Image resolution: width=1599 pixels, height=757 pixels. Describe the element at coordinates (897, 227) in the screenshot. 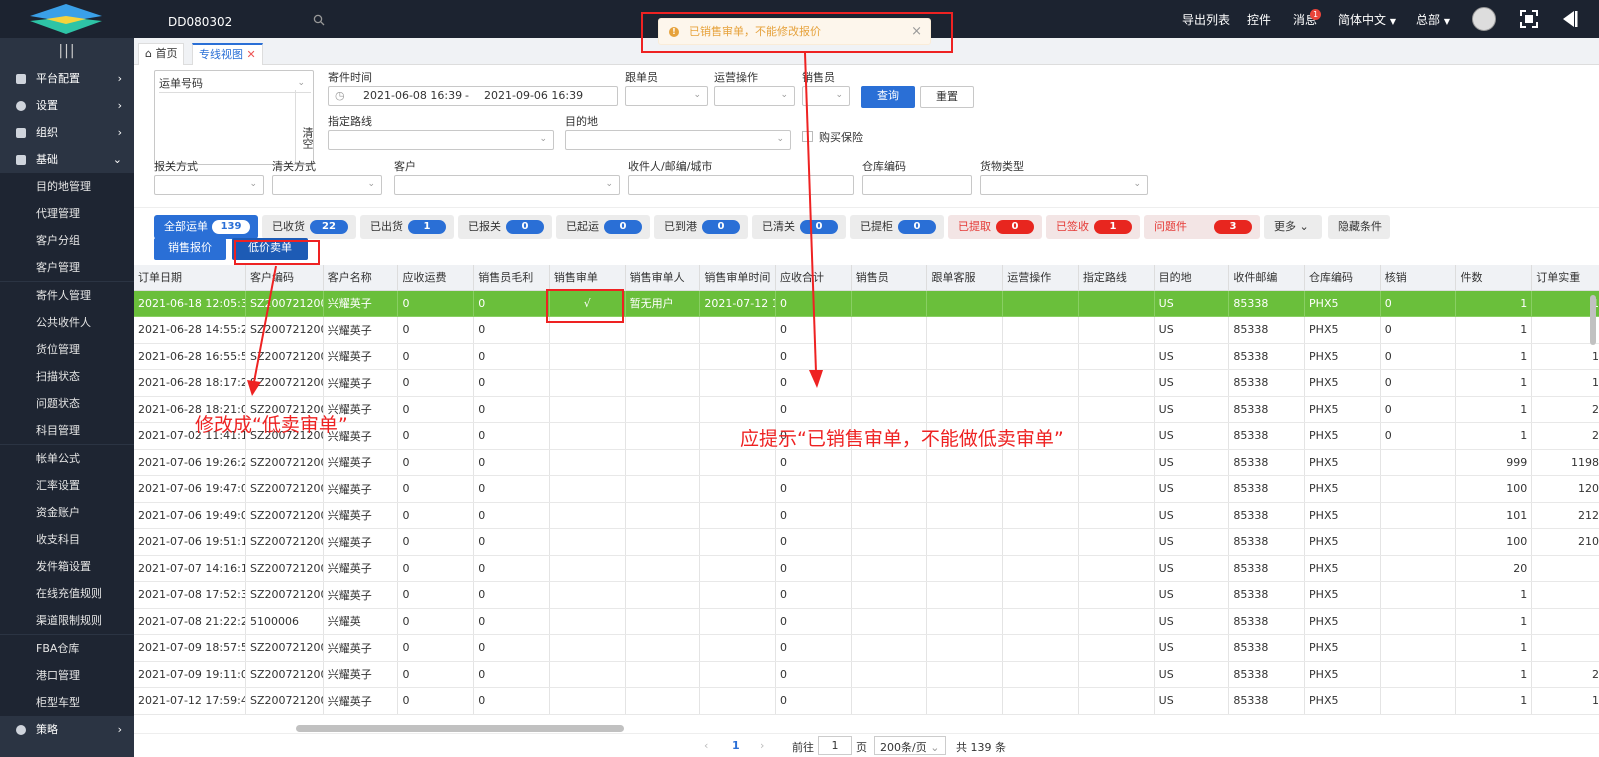

I see `status-tab: 已提柜 0` at that location.